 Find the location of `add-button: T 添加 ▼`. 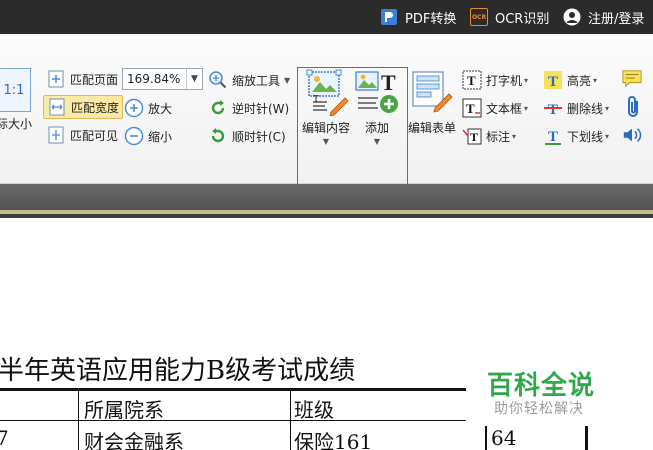

add-button: T 添加 ▼ is located at coordinates (377, 107).